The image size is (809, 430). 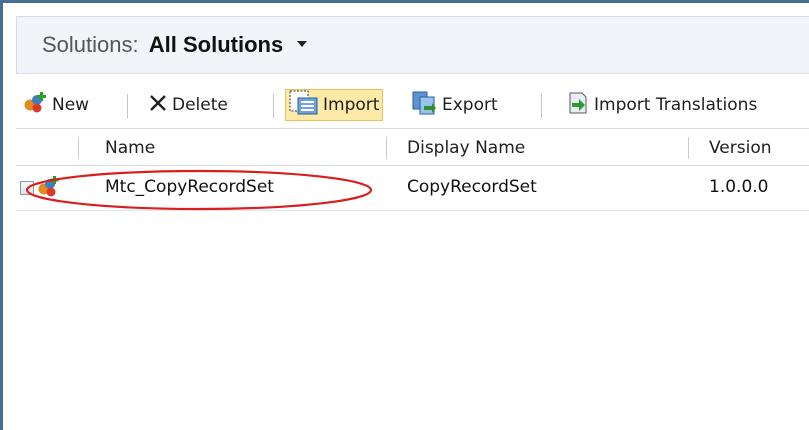 What do you see at coordinates (216, 44) in the screenshot?
I see `view-name: All Solutions` at bounding box center [216, 44].